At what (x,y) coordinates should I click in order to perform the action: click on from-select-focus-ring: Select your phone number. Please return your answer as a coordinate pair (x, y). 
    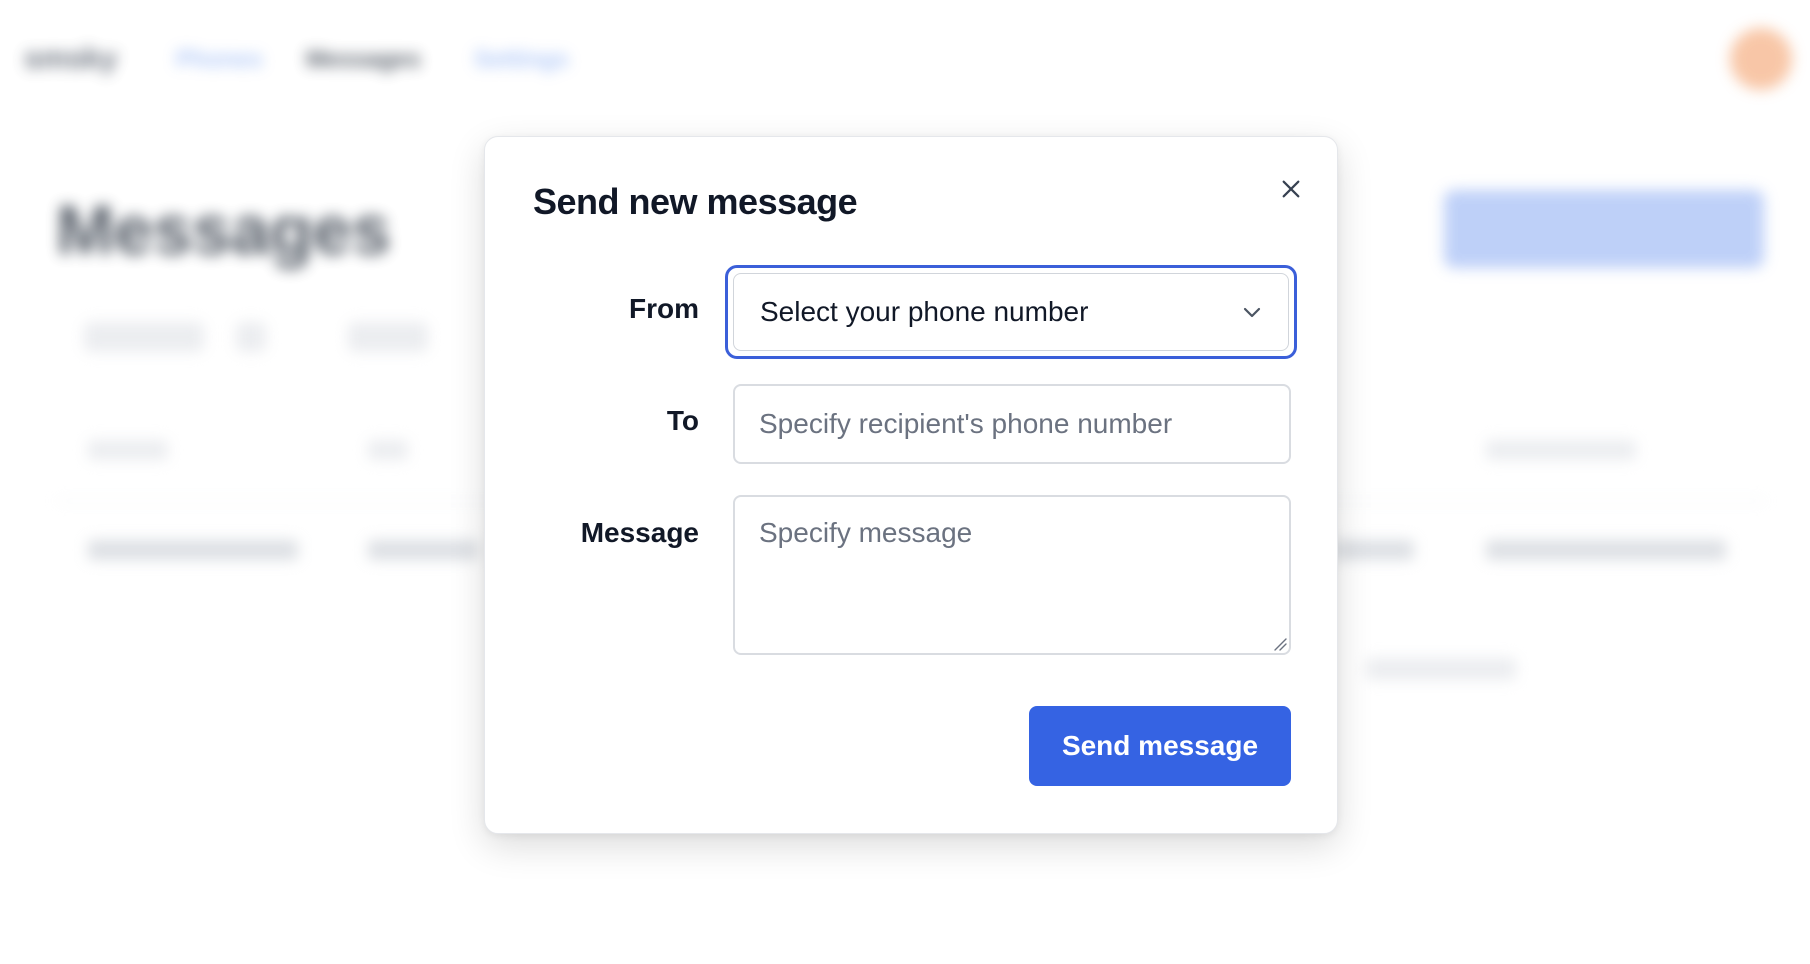
    Looking at the image, I should click on (1011, 312).